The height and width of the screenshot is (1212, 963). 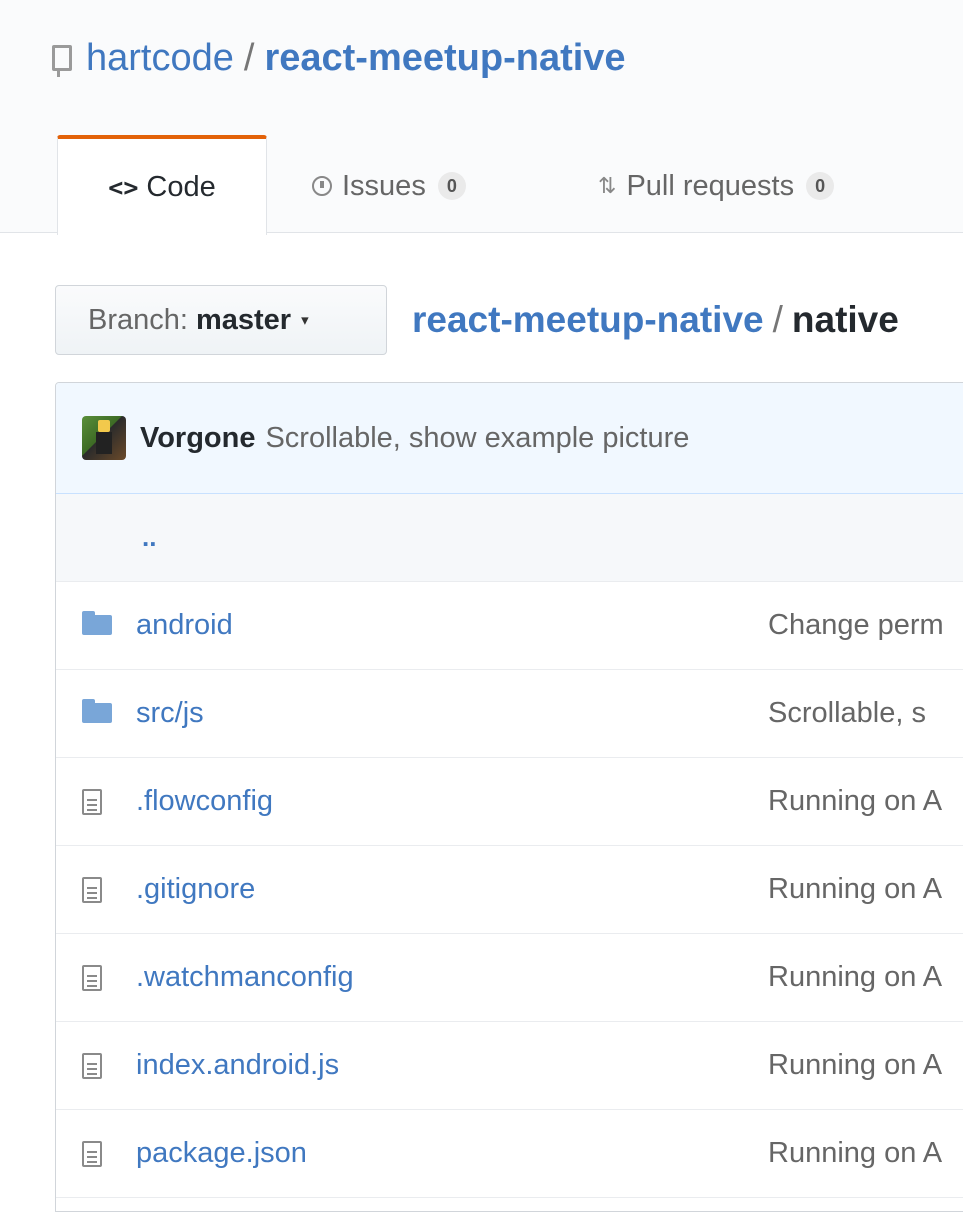 What do you see at coordinates (237, 1065) in the screenshot?
I see `file-name-link: index.android.js` at bounding box center [237, 1065].